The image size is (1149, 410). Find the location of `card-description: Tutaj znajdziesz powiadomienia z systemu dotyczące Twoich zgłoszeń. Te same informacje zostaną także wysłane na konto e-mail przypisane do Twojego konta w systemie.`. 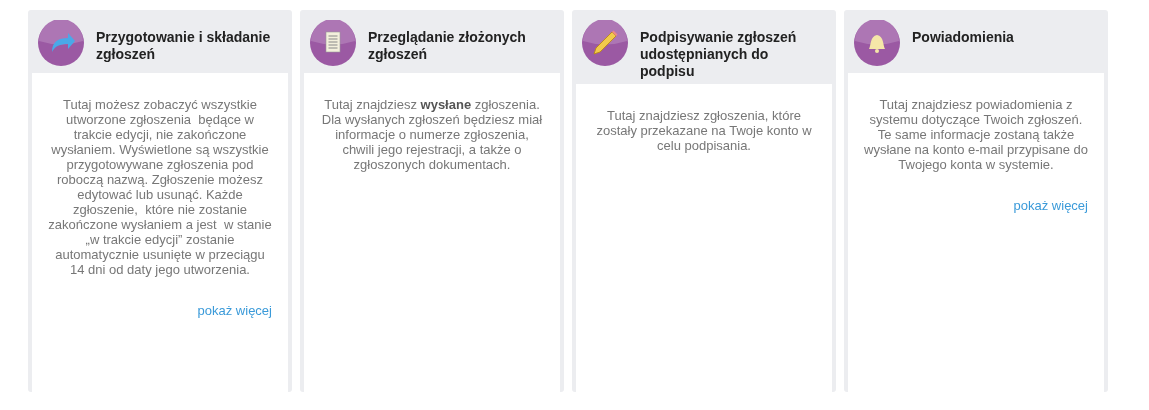

card-description: Tutaj znajdziesz powiadomienia z systemu dotyczące Twoich zgłoszeń. Te same informacje zostaną także wysłane na konto e-mail przypisane do Twojego konta w systemie. is located at coordinates (976, 134).